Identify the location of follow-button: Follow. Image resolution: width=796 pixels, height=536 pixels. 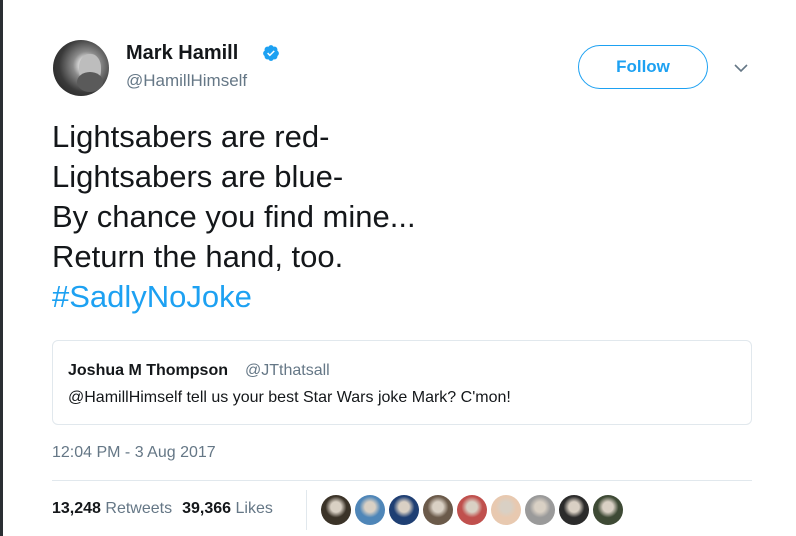
(643, 67).